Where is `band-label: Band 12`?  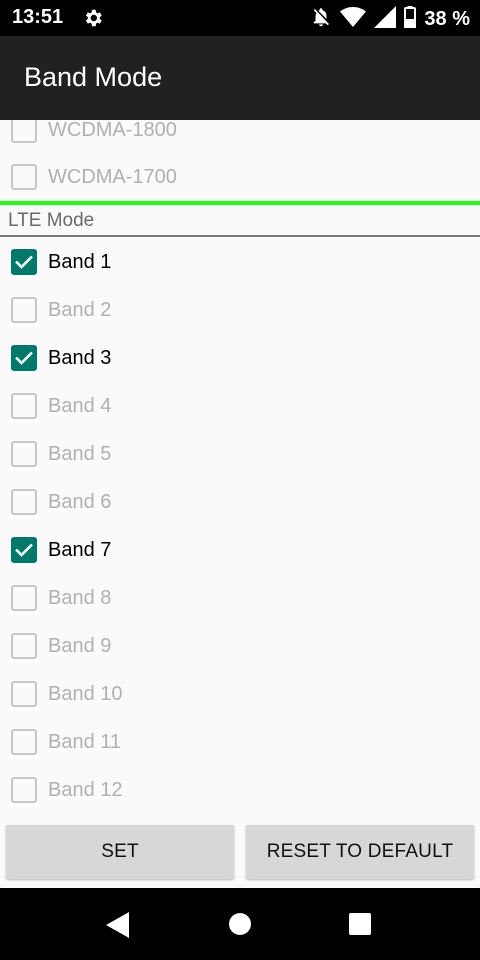
band-label: Band 12 is located at coordinates (85, 789).